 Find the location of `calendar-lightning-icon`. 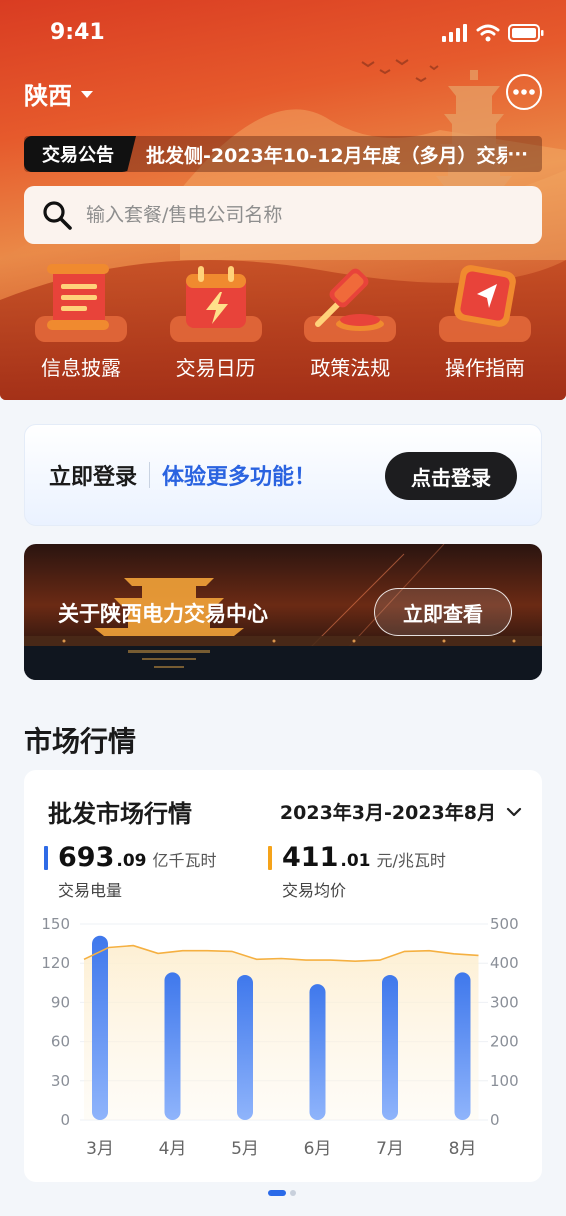

calendar-lightning-icon is located at coordinates (216, 301).